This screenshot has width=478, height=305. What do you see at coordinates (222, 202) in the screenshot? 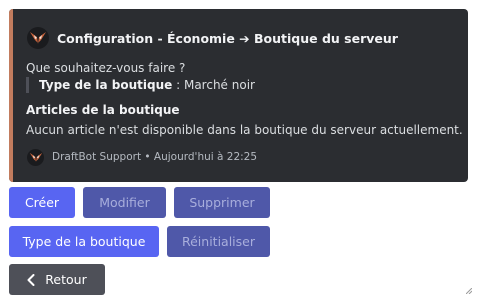
I see `delete-button: Supprimer` at bounding box center [222, 202].